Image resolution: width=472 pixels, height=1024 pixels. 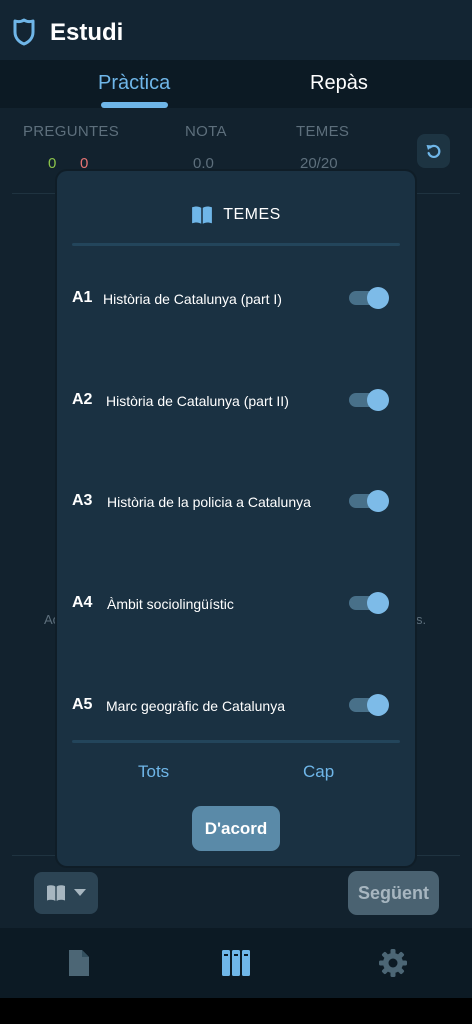 I want to click on nav-library, so click(x=236, y=963).